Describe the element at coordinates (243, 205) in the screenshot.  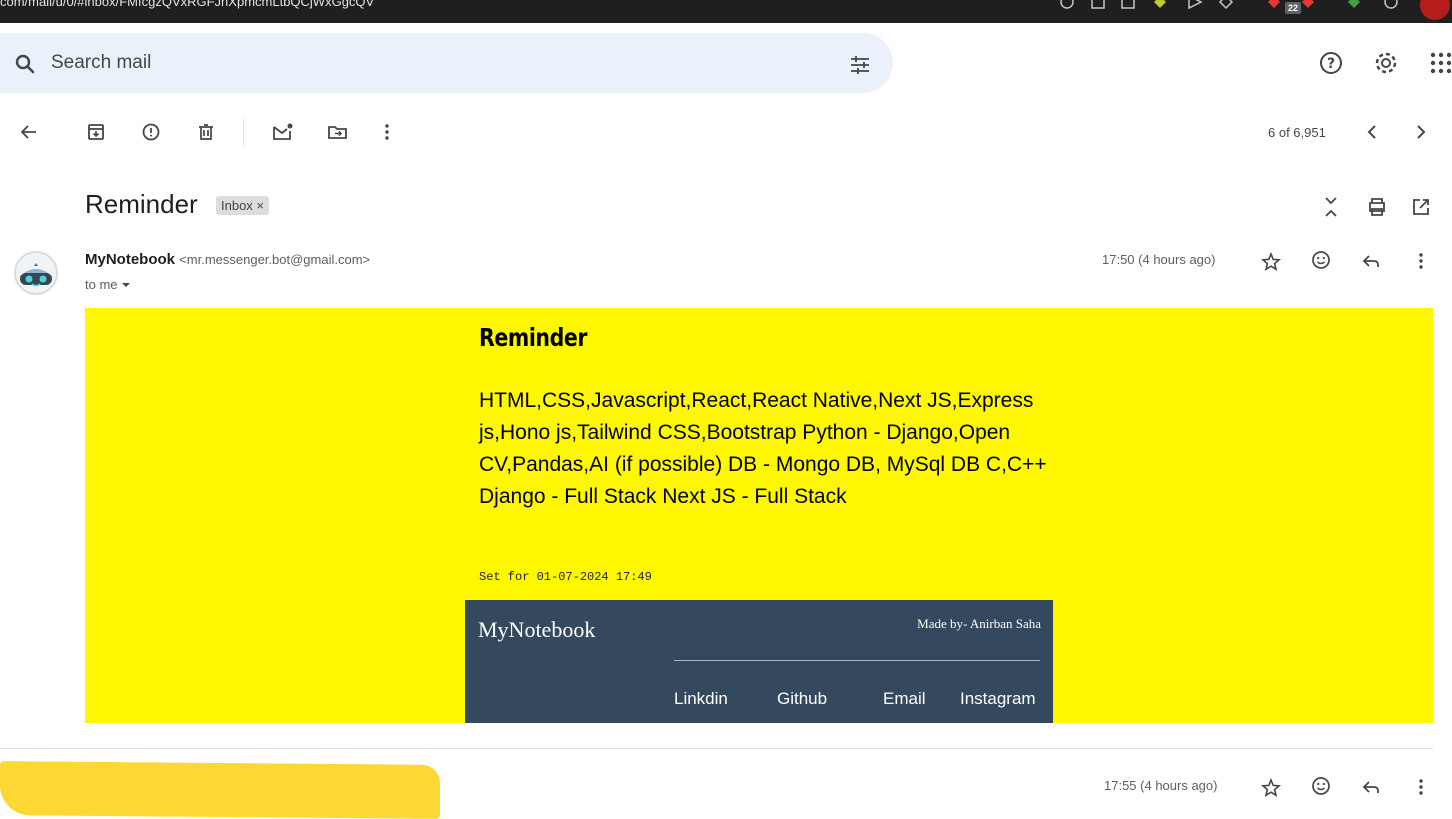
I see `inbox-label-chip: Inbox ×` at that location.